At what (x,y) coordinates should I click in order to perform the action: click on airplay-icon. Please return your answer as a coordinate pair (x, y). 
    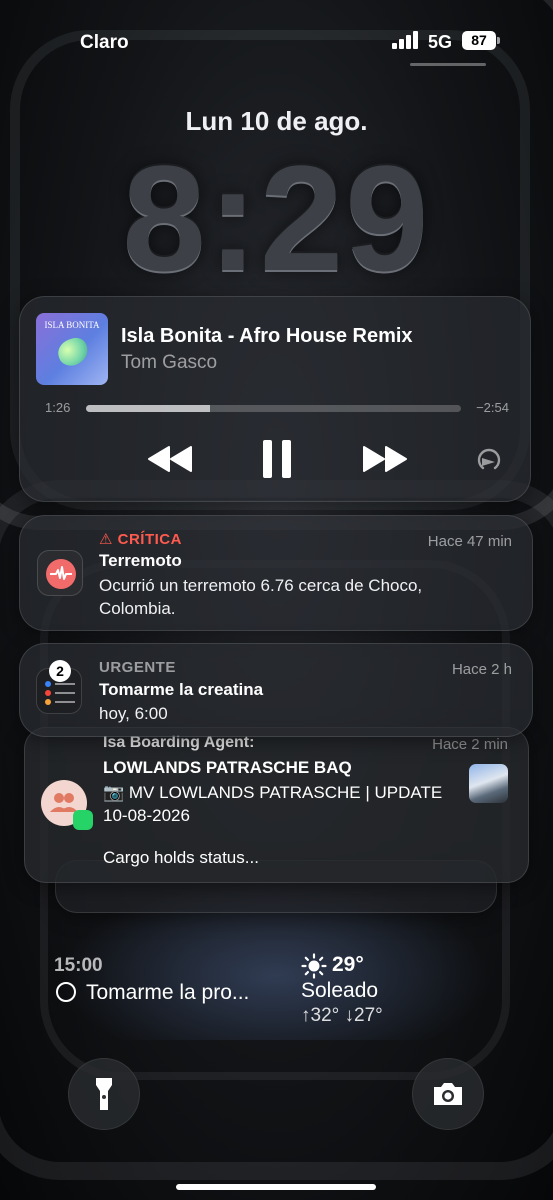
    Looking at the image, I should click on (489, 459).